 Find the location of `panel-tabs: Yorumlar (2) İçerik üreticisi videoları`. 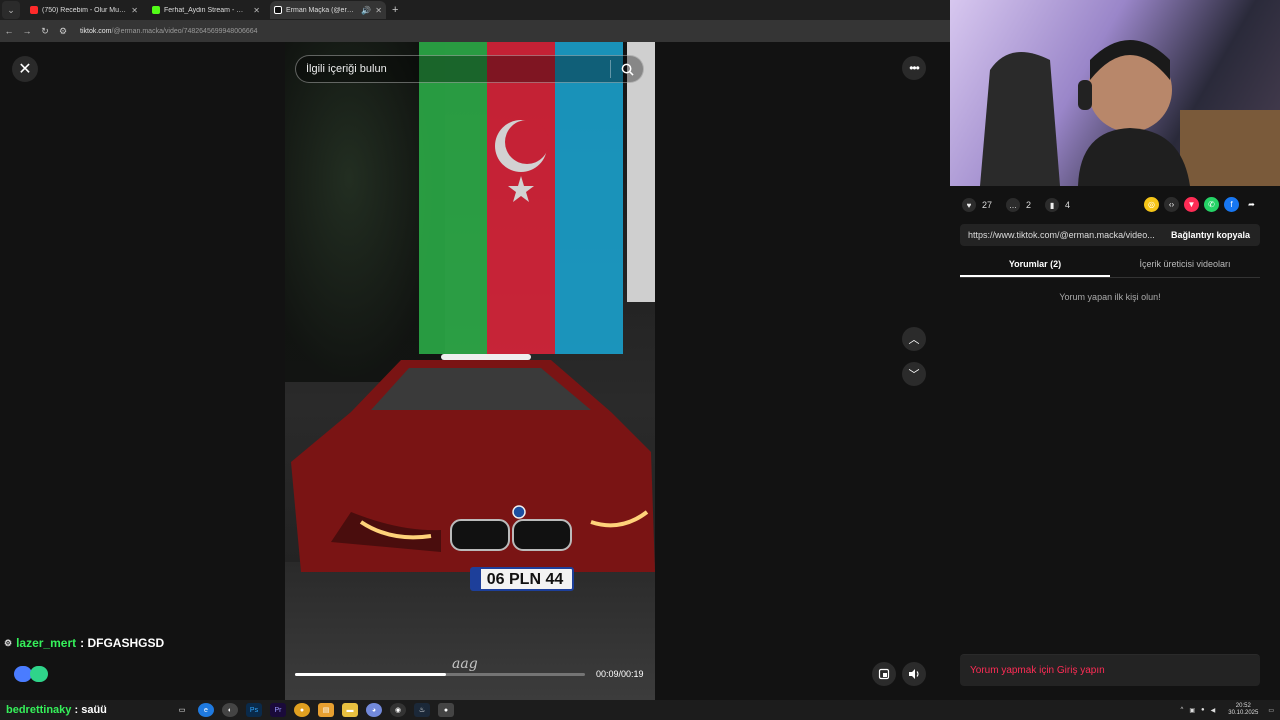

panel-tabs: Yorumlar (2) İçerik üreticisi videoları is located at coordinates (1110, 266).